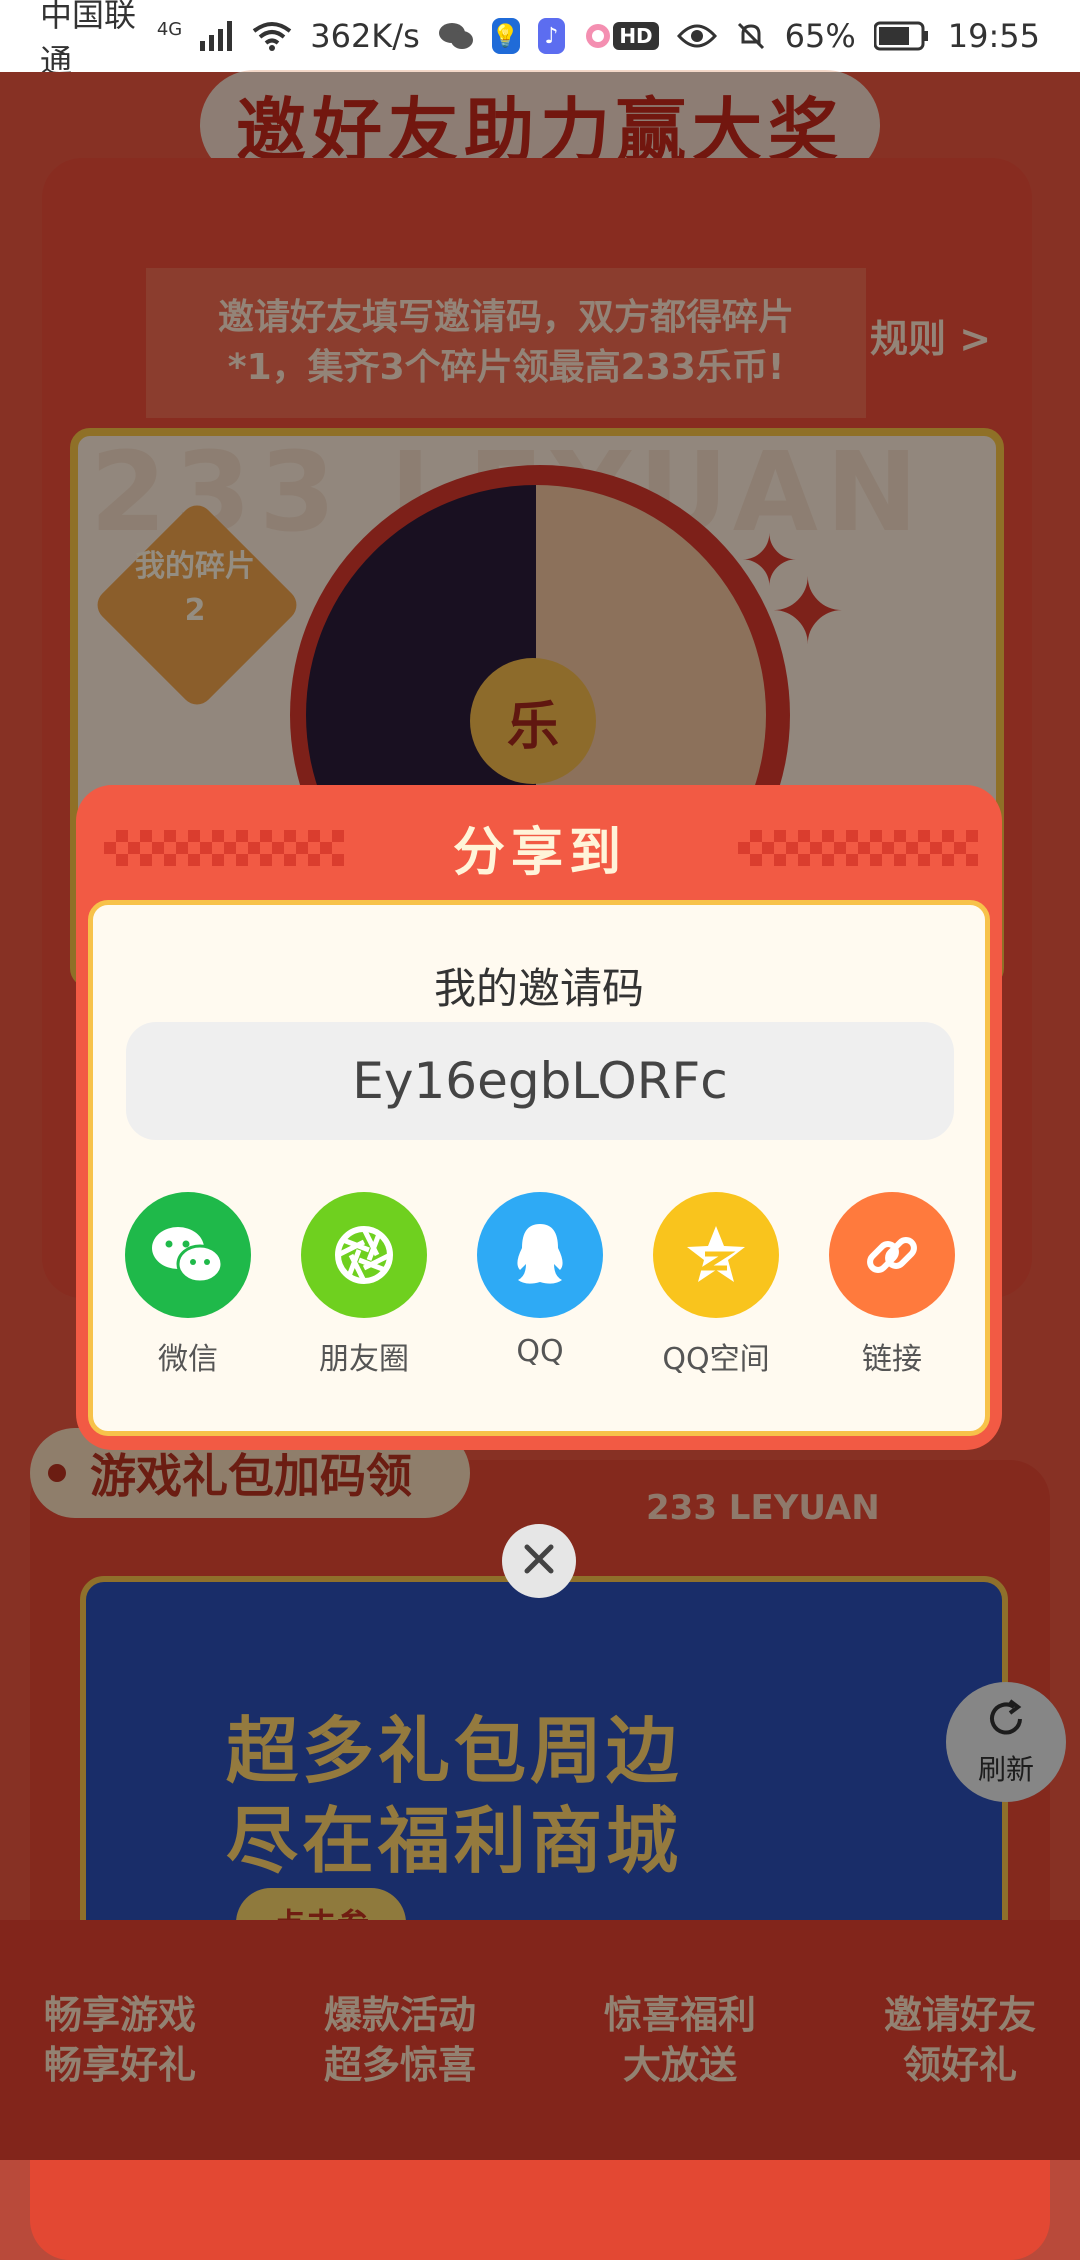 The image size is (1080, 2260). Describe the element at coordinates (456, 36) in the screenshot. I see `wechat-notify-icon` at that location.